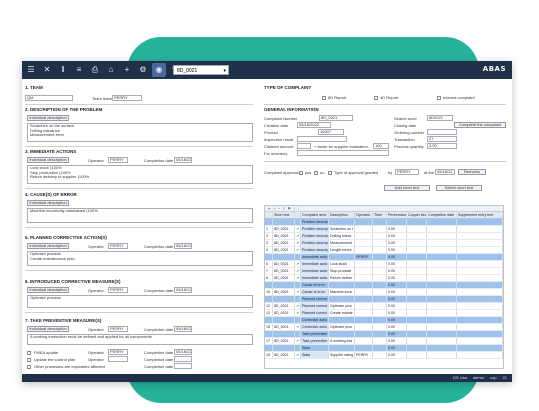 Image resolution: width=539 pixels, height=411 pixels. I want to click on planned-textarea: Optimize process Create maintenance plan, so click(140, 258).